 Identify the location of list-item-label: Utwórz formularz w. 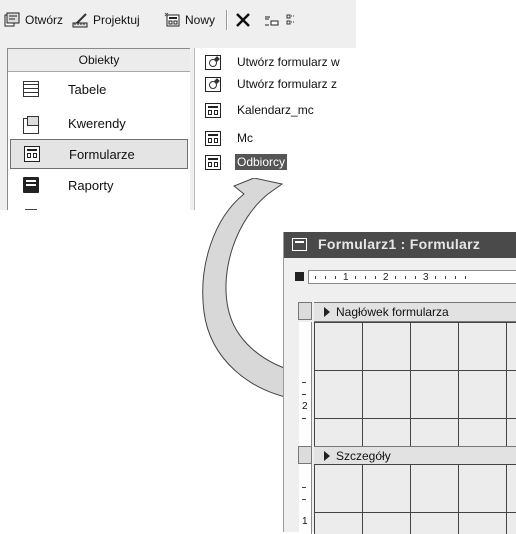
(288, 62).